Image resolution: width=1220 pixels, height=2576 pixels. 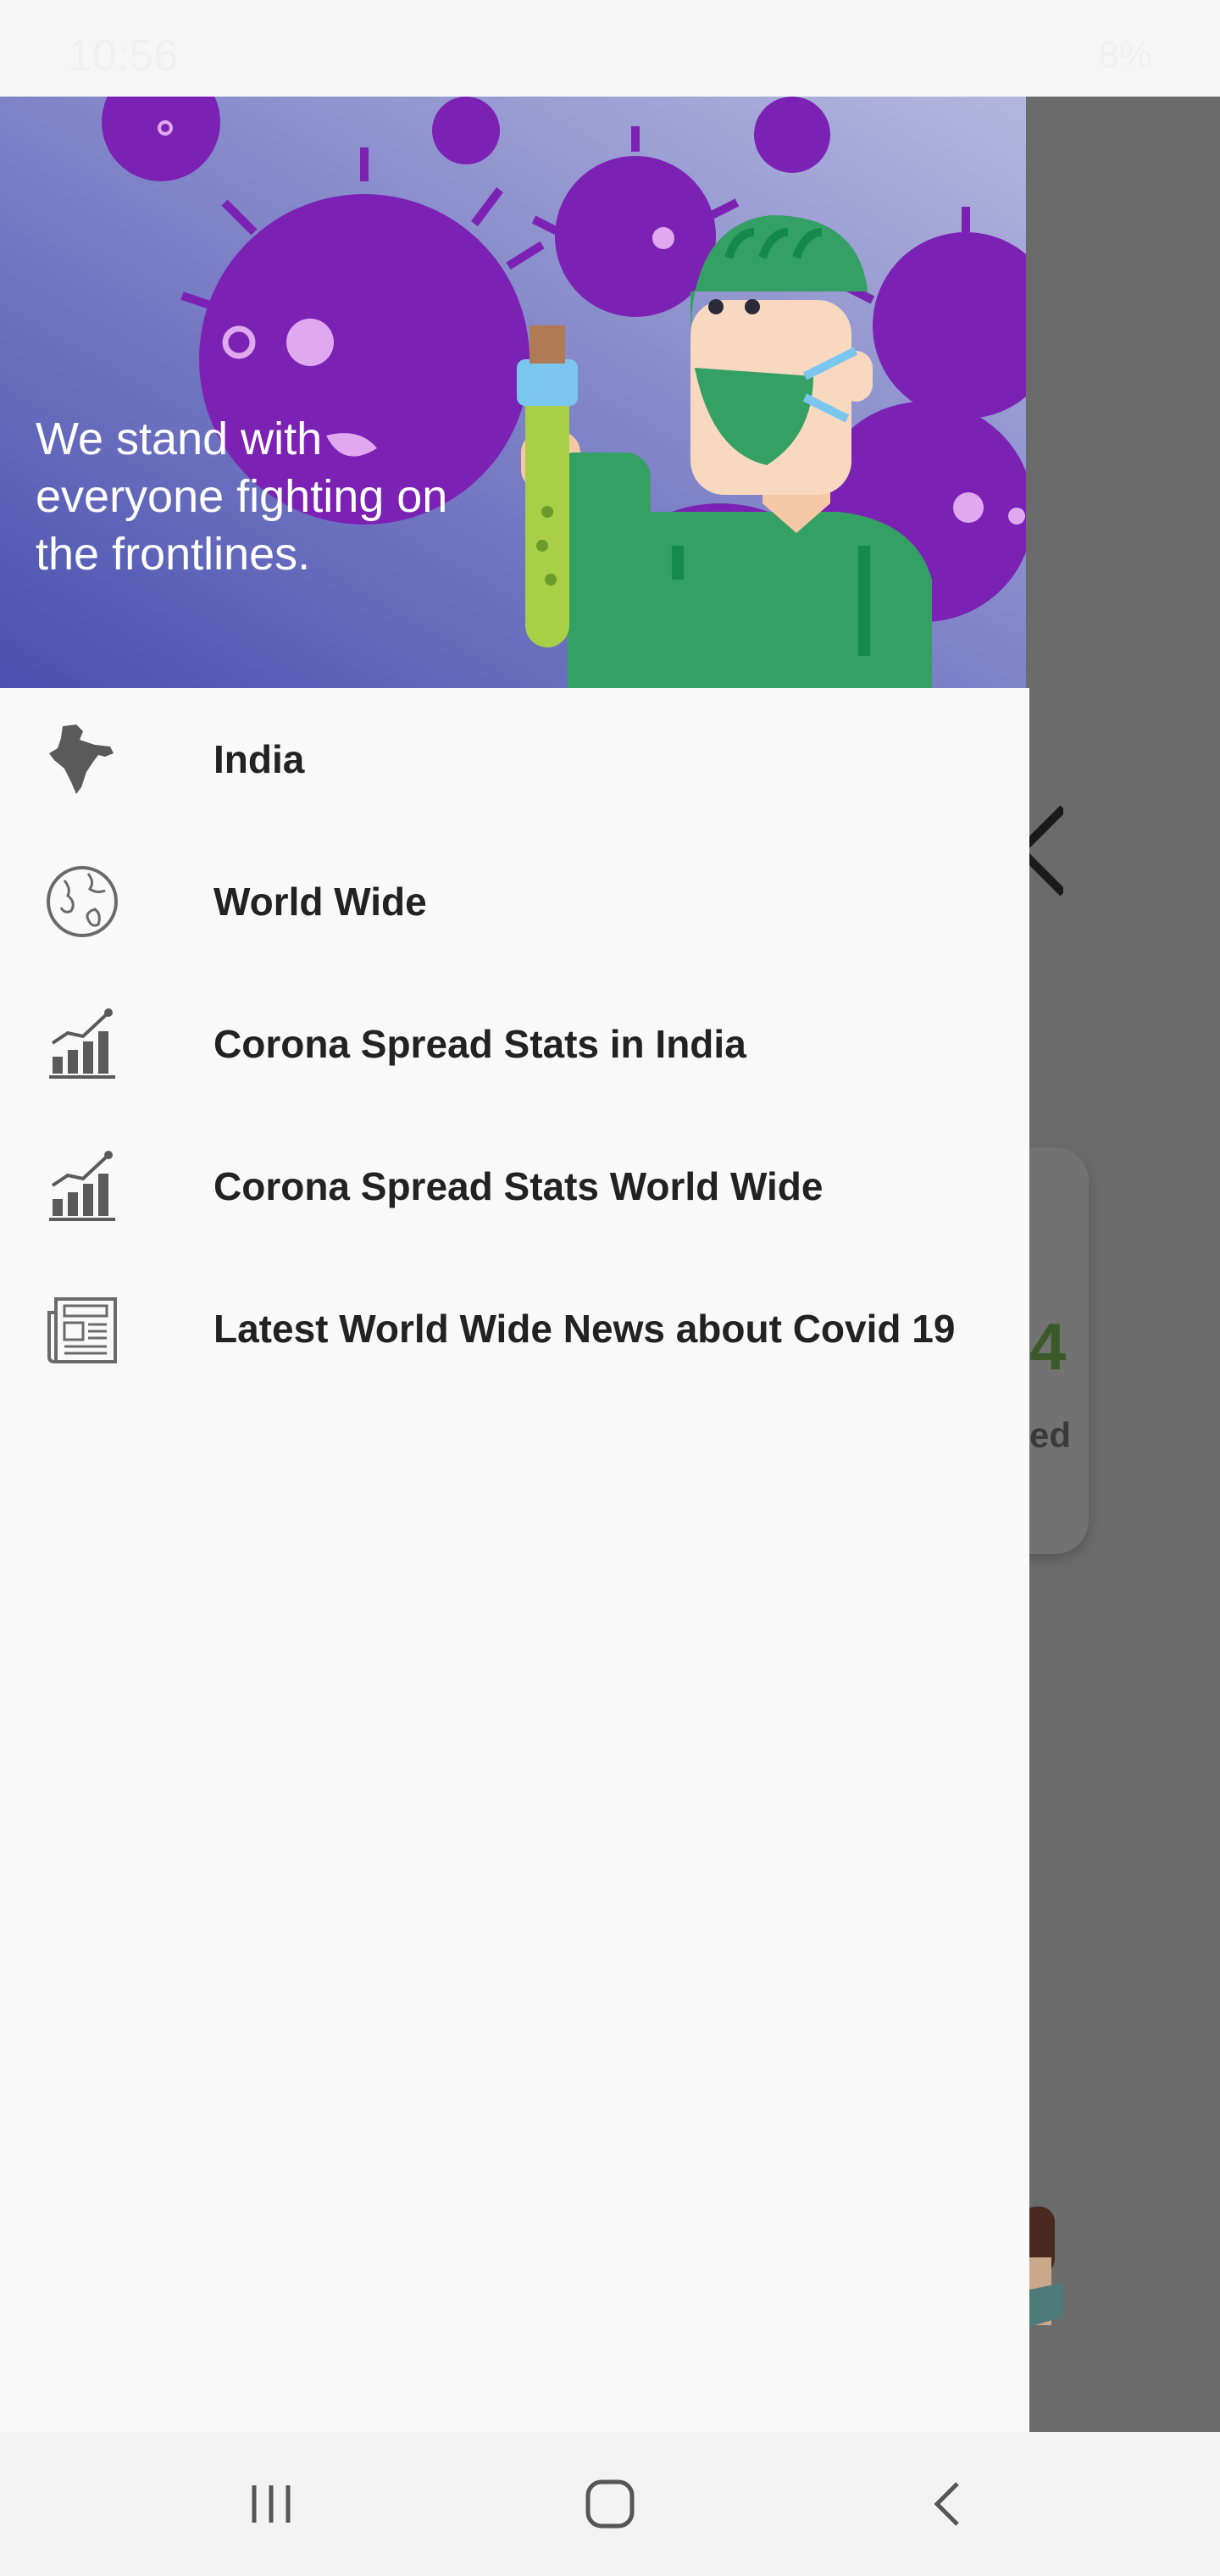 What do you see at coordinates (320, 902) in the screenshot?
I see `menu-label-world-wide: World Wide` at bounding box center [320, 902].